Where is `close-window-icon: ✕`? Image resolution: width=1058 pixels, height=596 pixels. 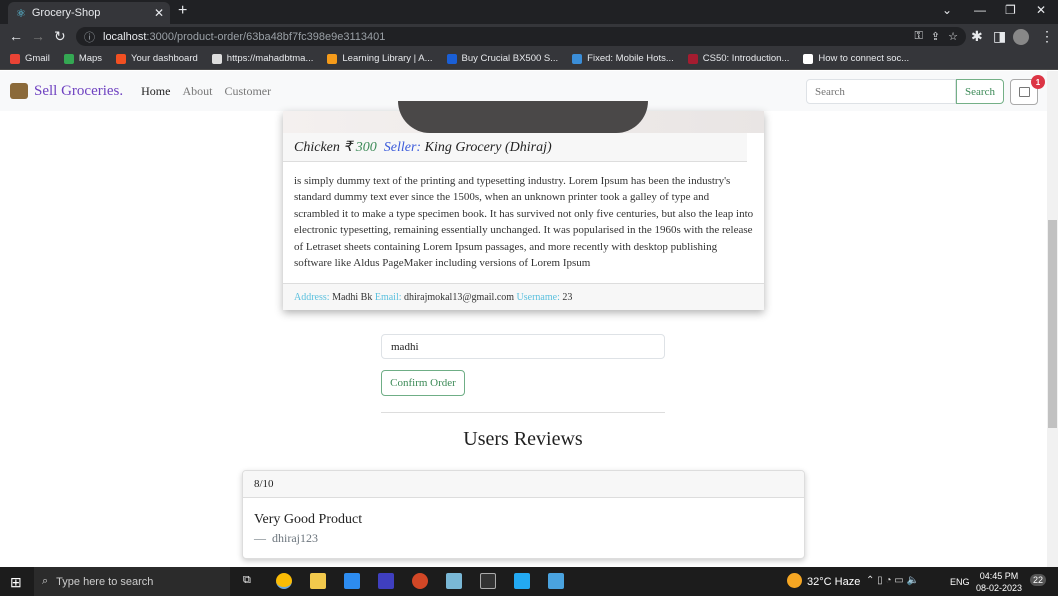 close-window-icon: ✕ is located at coordinates (1041, 10).